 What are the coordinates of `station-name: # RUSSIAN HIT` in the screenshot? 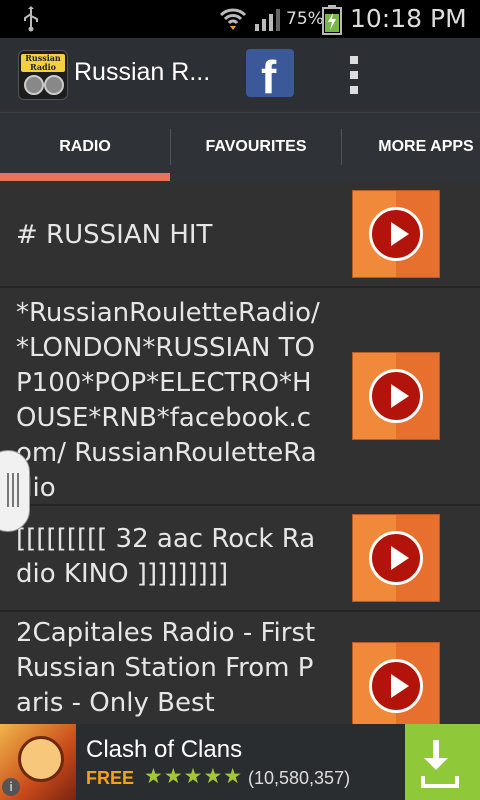 It's located at (114, 235).